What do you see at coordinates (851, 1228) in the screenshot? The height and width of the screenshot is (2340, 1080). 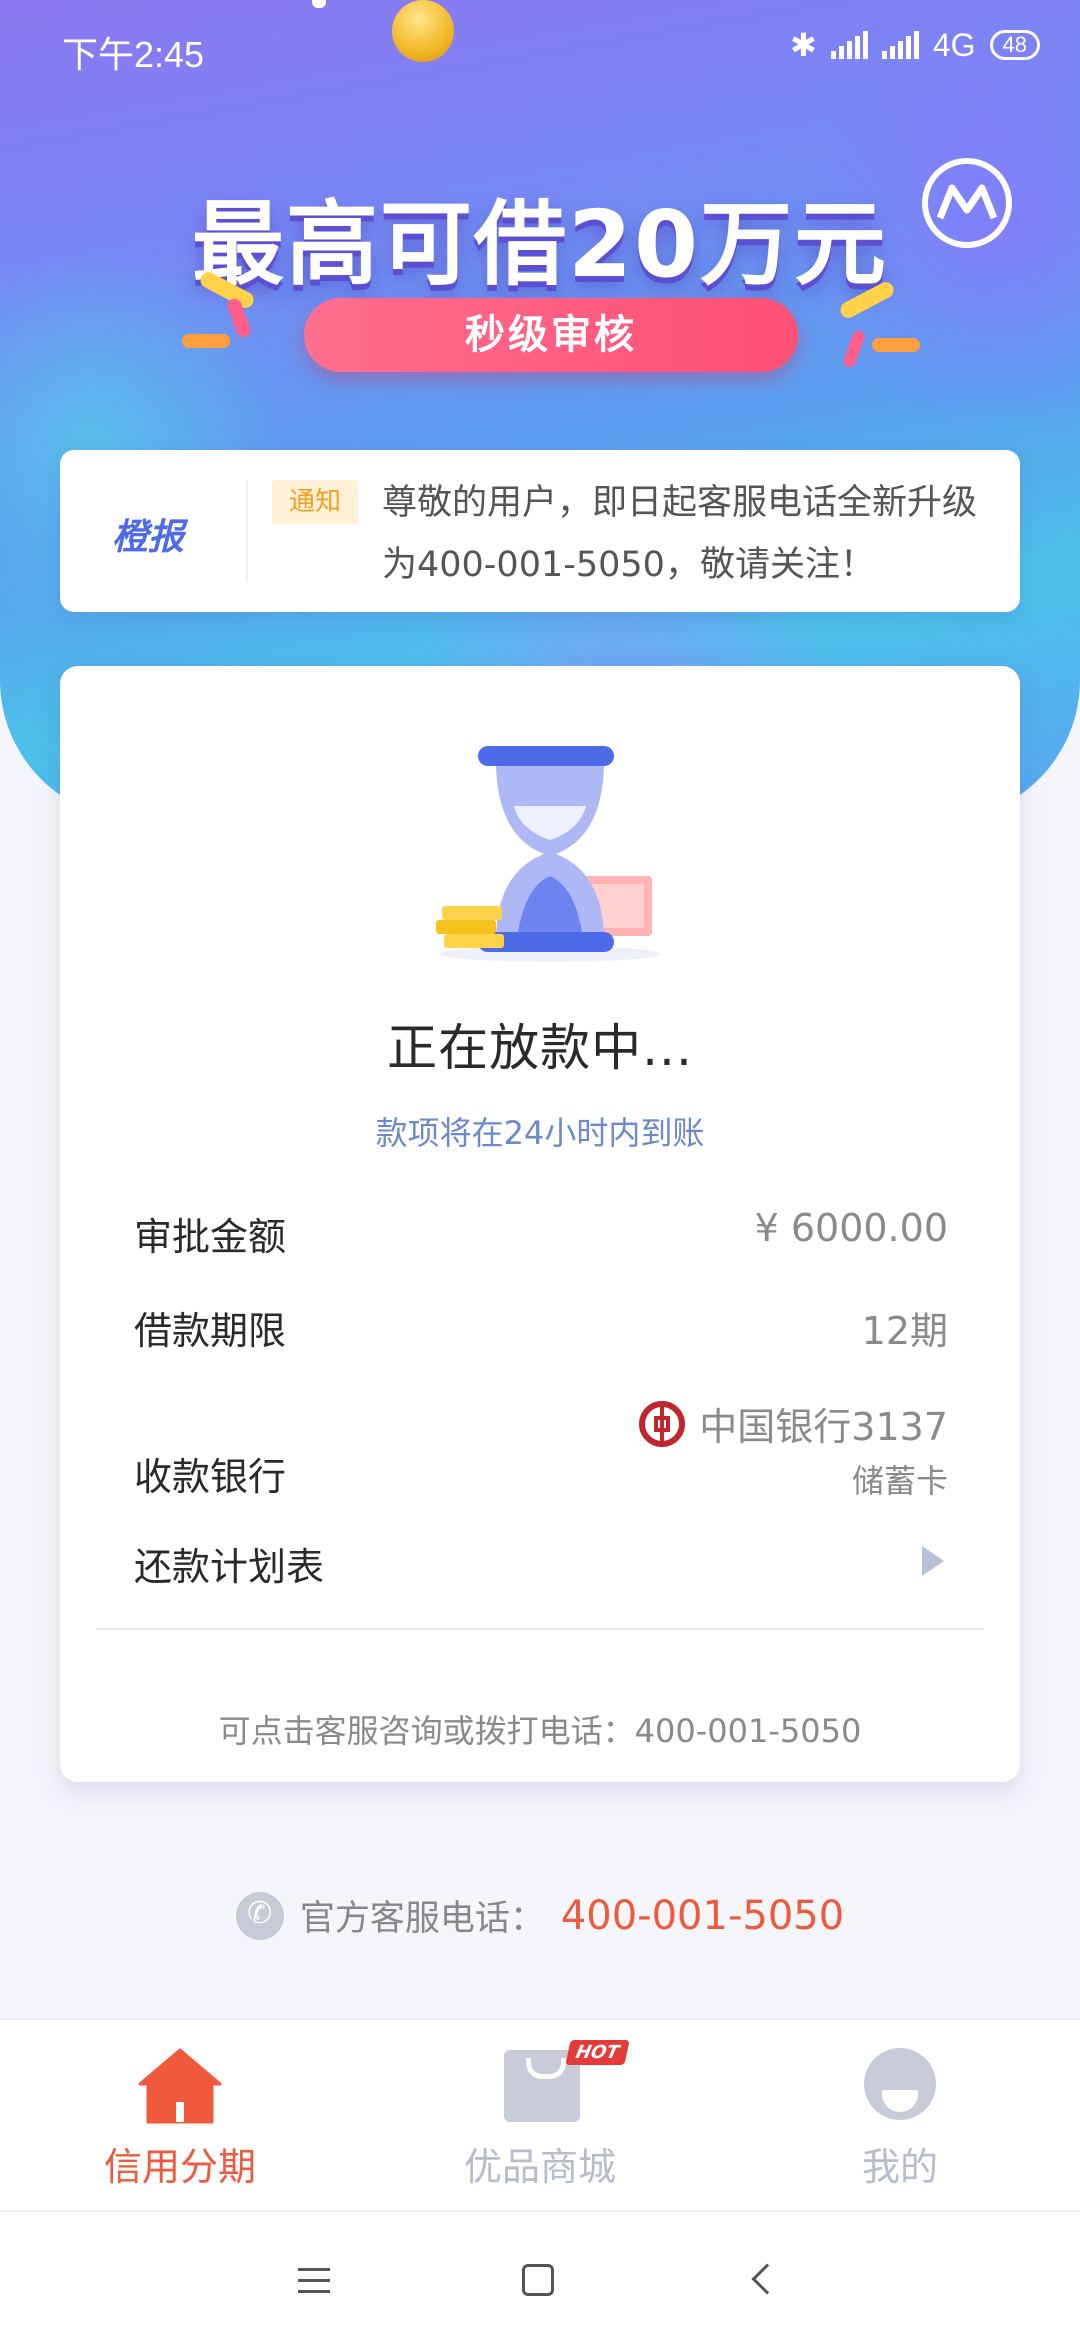 I see `approved-amount-value: ¥ 6000.00` at bounding box center [851, 1228].